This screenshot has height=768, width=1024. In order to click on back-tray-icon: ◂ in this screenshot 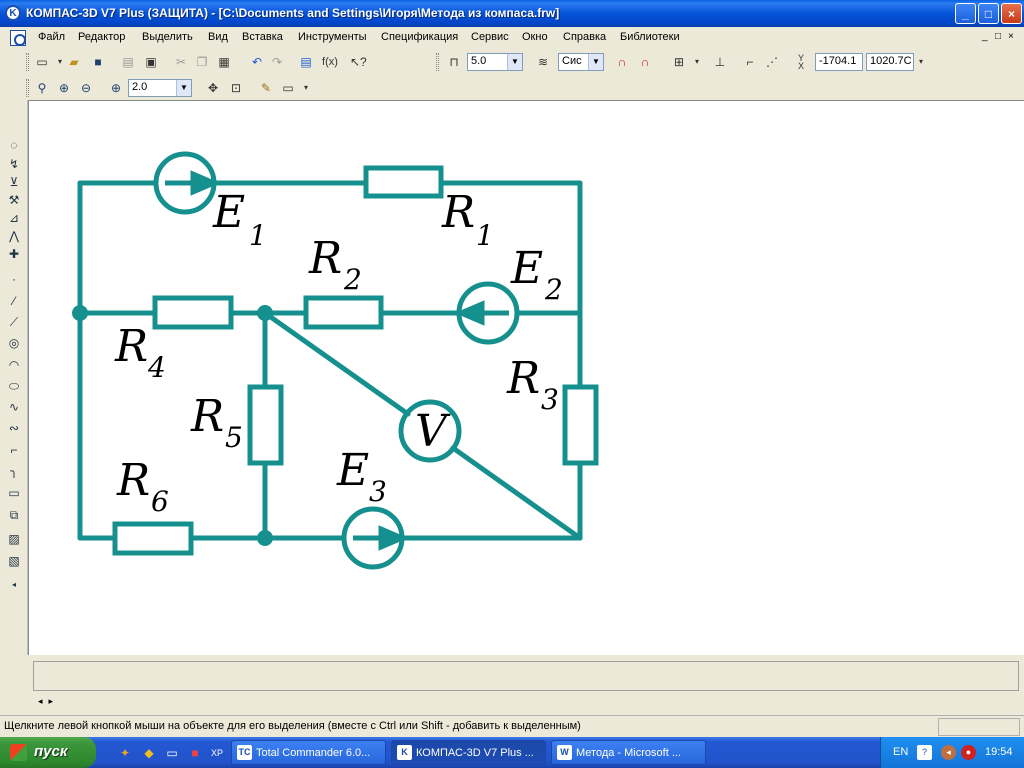, I will do `click(948, 752)`.